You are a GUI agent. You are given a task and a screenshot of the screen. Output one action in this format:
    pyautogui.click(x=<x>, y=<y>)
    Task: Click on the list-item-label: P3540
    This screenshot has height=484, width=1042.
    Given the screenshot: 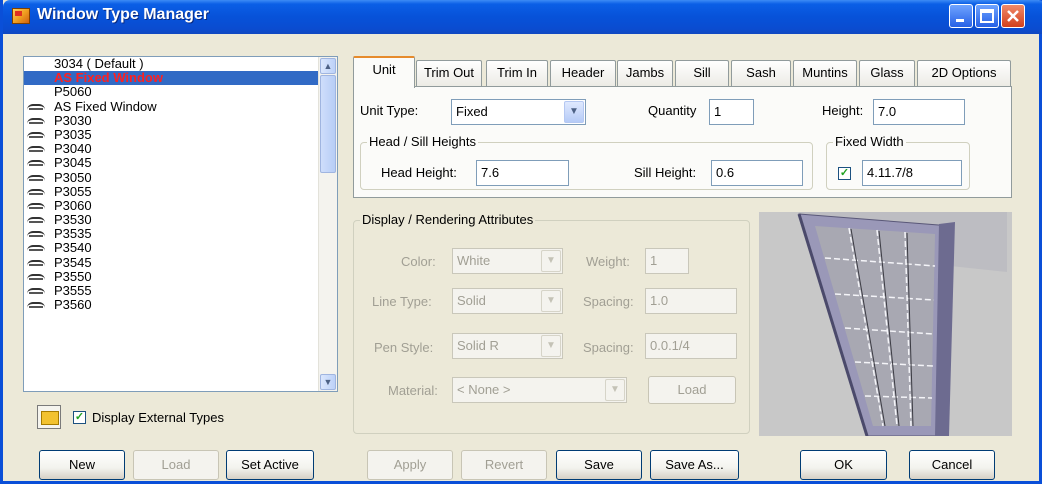 What is the action you would take?
    pyautogui.click(x=73, y=248)
    